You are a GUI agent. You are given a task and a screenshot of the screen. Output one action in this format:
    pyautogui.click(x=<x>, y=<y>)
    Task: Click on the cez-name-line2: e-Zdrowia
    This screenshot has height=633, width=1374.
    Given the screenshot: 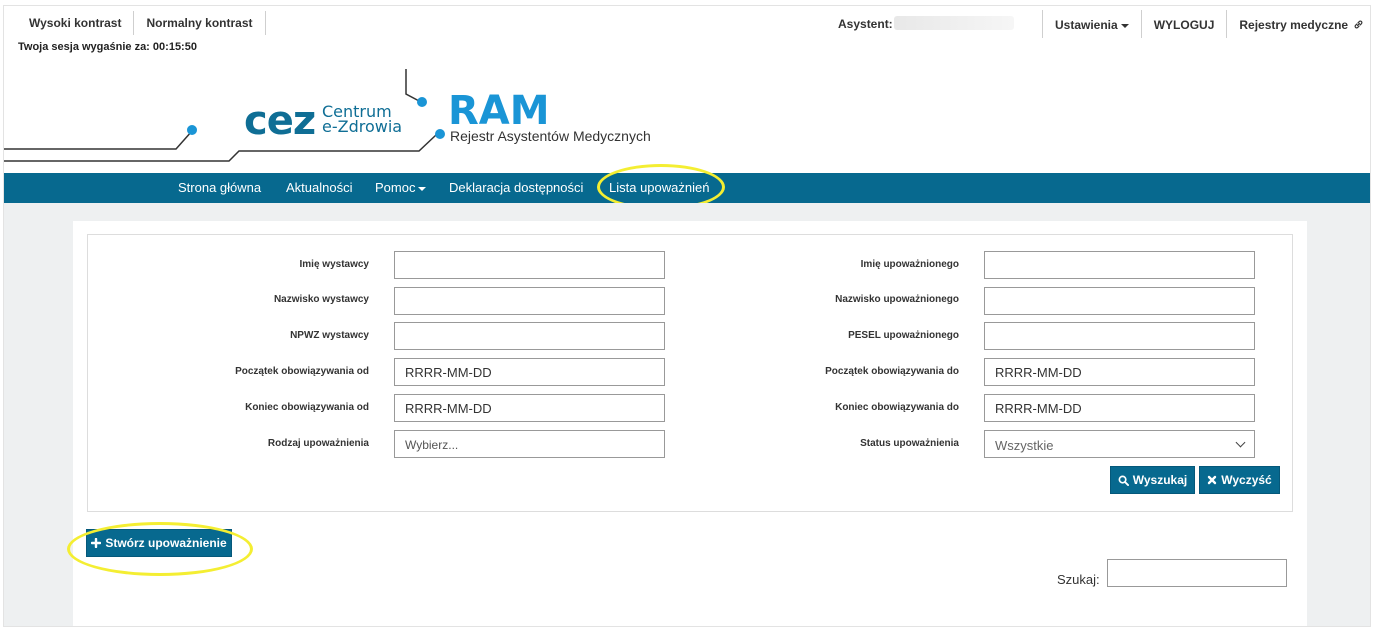 What is the action you would take?
    pyautogui.click(x=362, y=126)
    